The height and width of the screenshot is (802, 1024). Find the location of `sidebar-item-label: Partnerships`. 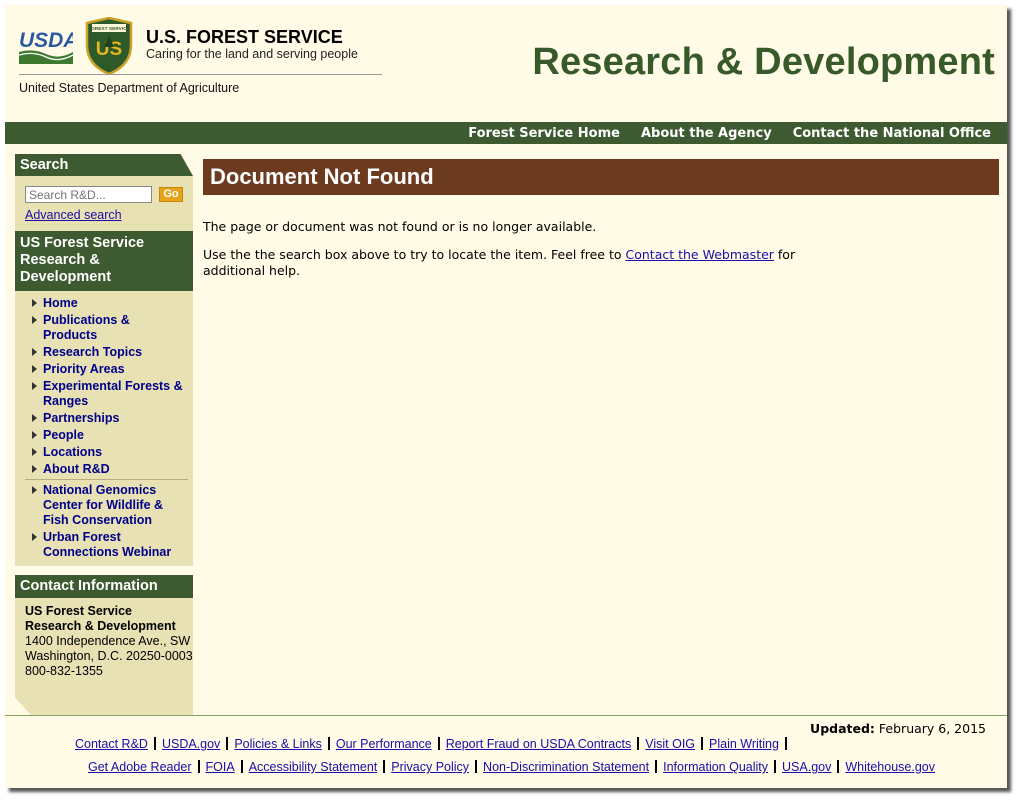

sidebar-item-label: Partnerships is located at coordinates (81, 418).